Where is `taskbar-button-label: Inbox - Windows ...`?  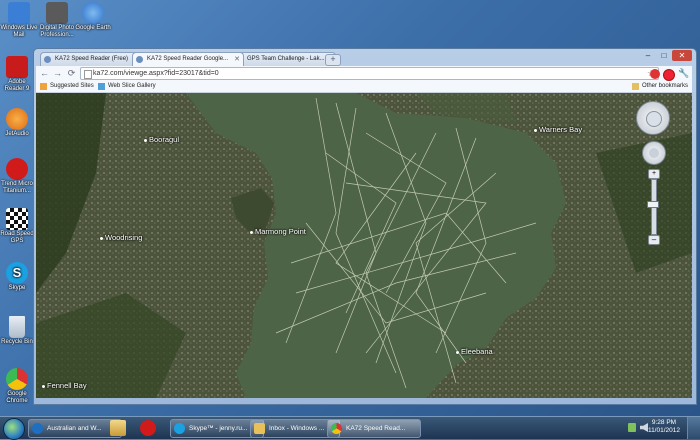
taskbar-button-label: Inbox - Windows ... is located at coordinates (297, 428).